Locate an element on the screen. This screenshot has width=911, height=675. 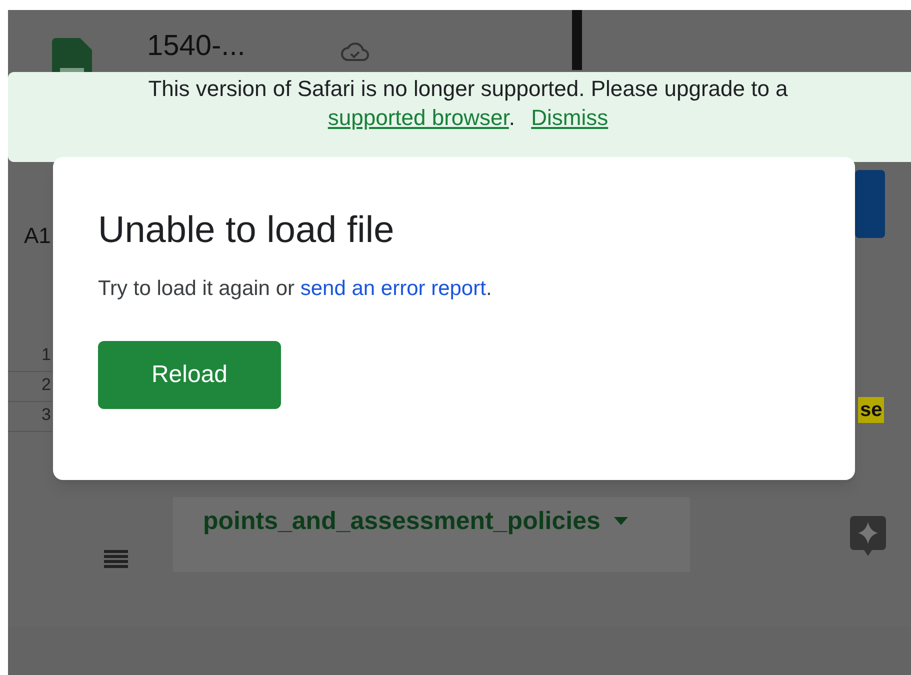
menu-icon is located at coordinates (116, 559).